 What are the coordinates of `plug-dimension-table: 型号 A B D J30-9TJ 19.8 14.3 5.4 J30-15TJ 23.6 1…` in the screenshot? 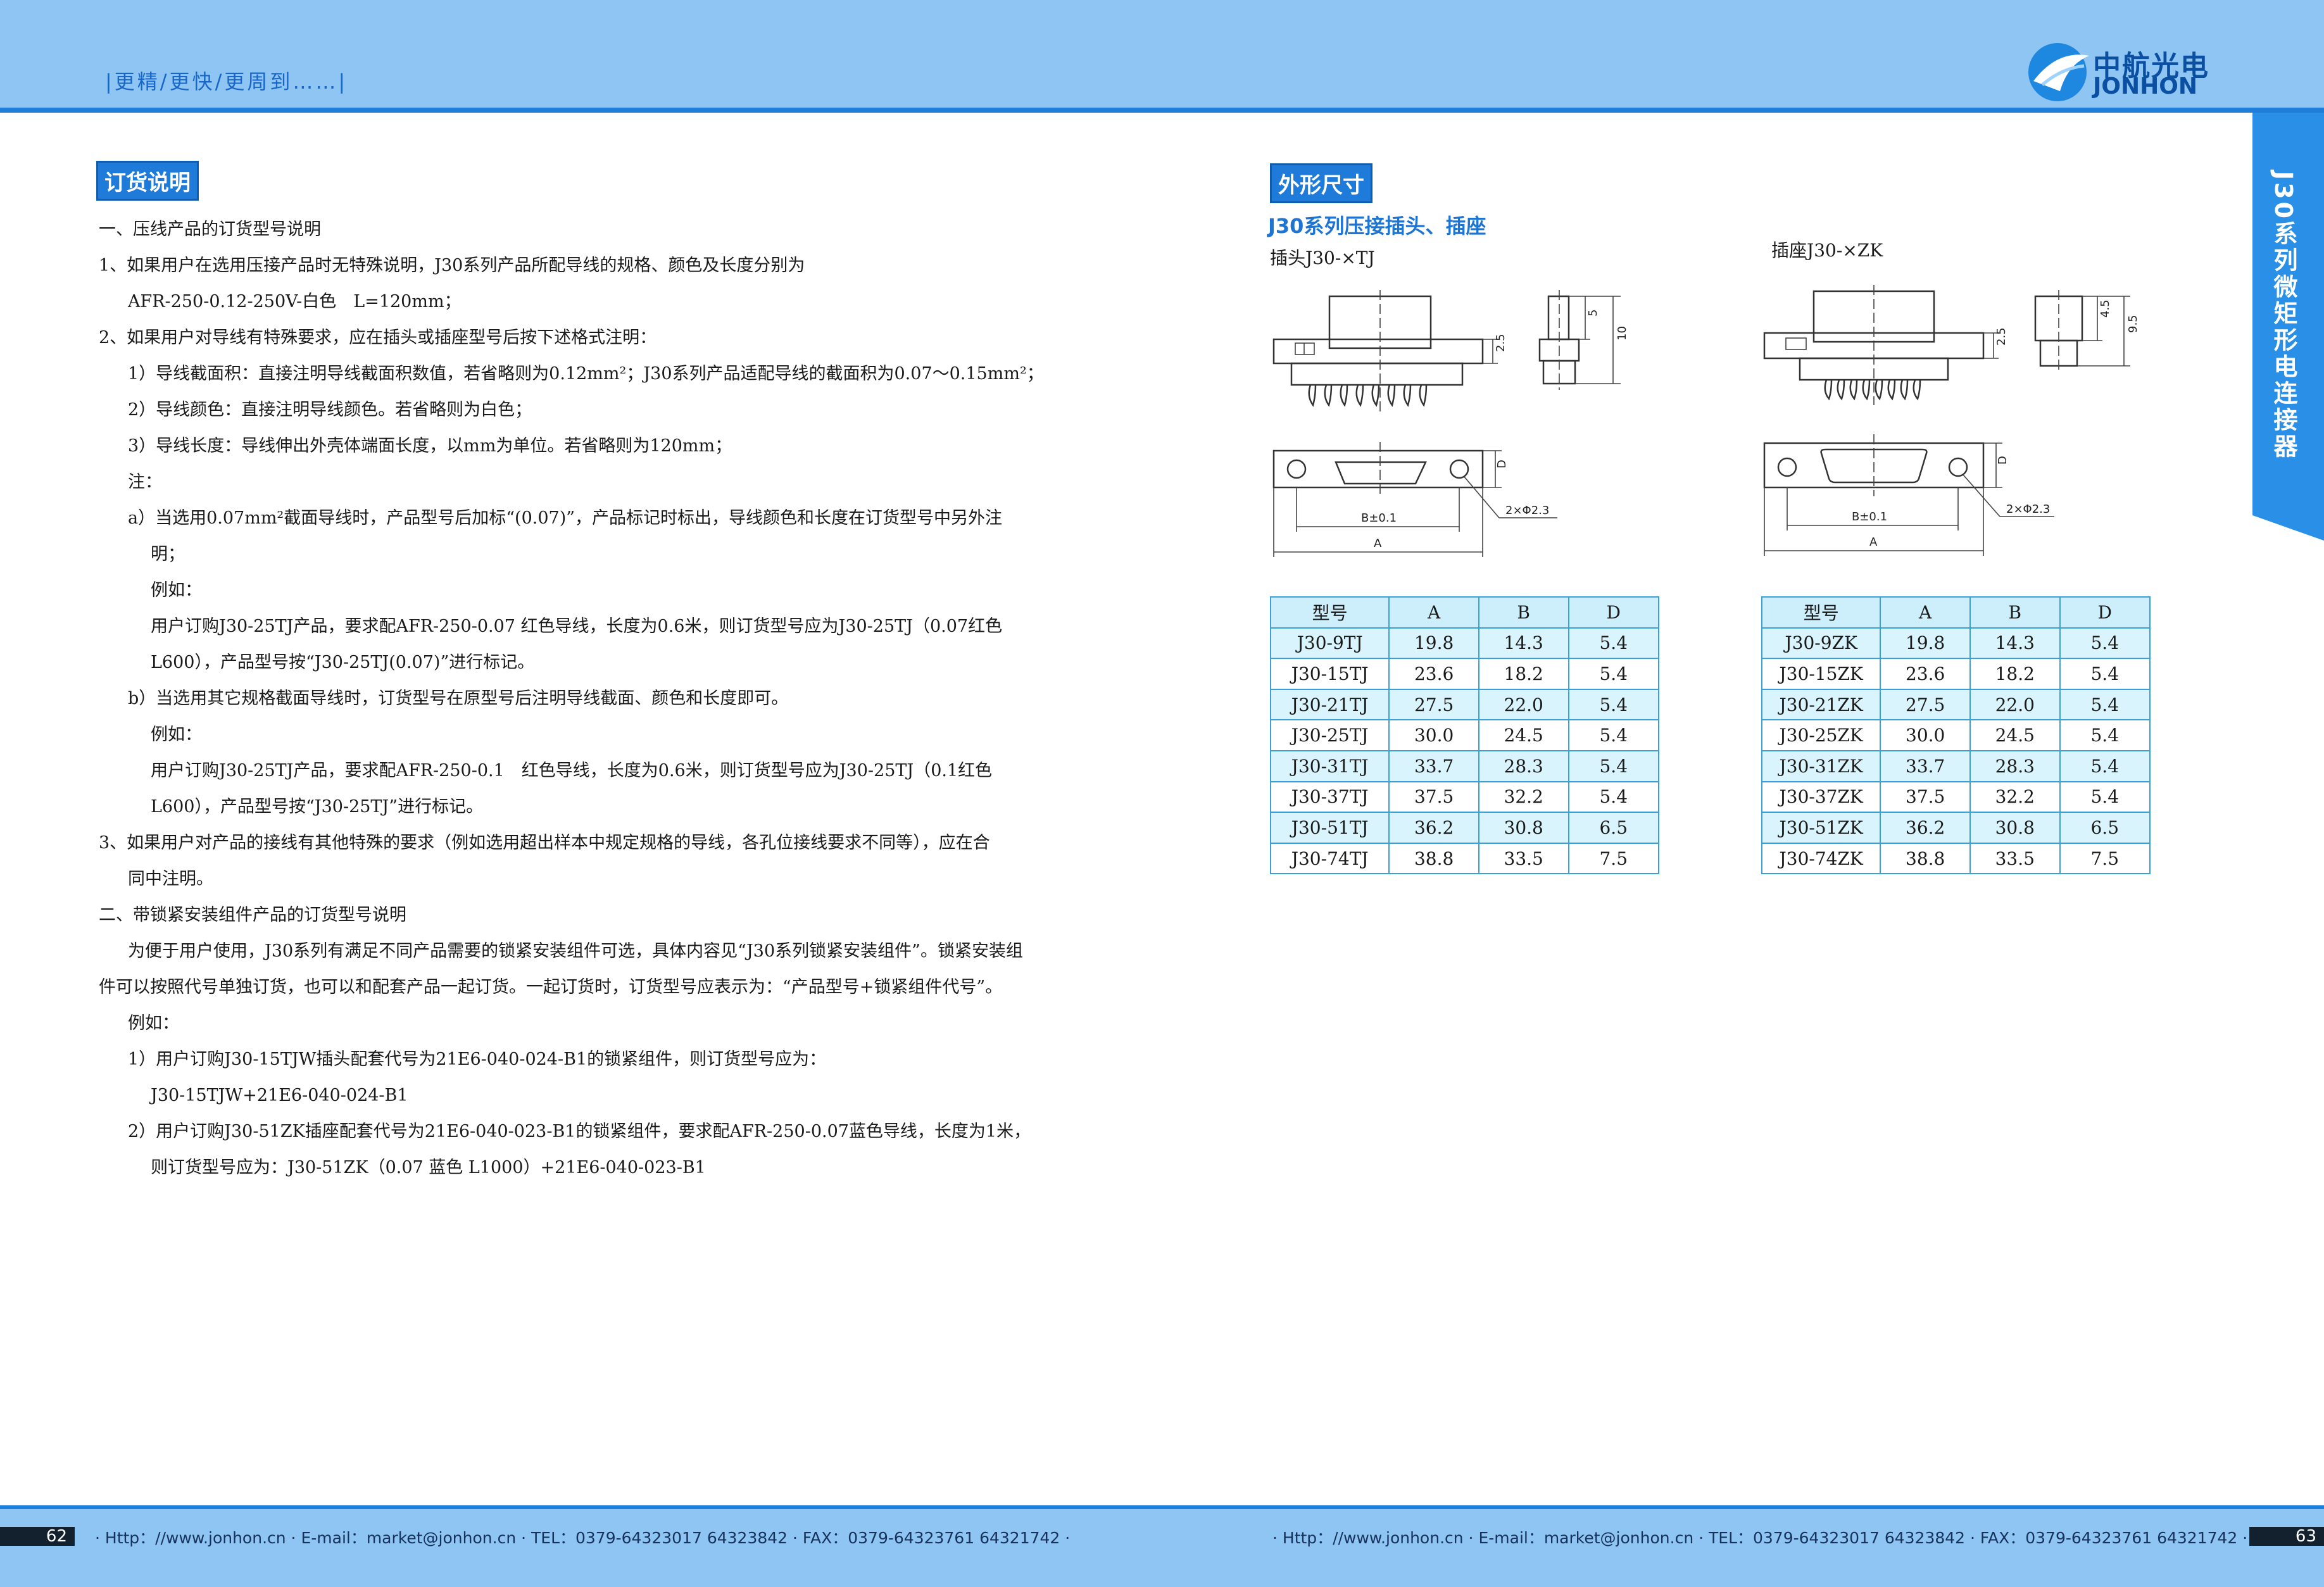 It's located at (1464, 735).